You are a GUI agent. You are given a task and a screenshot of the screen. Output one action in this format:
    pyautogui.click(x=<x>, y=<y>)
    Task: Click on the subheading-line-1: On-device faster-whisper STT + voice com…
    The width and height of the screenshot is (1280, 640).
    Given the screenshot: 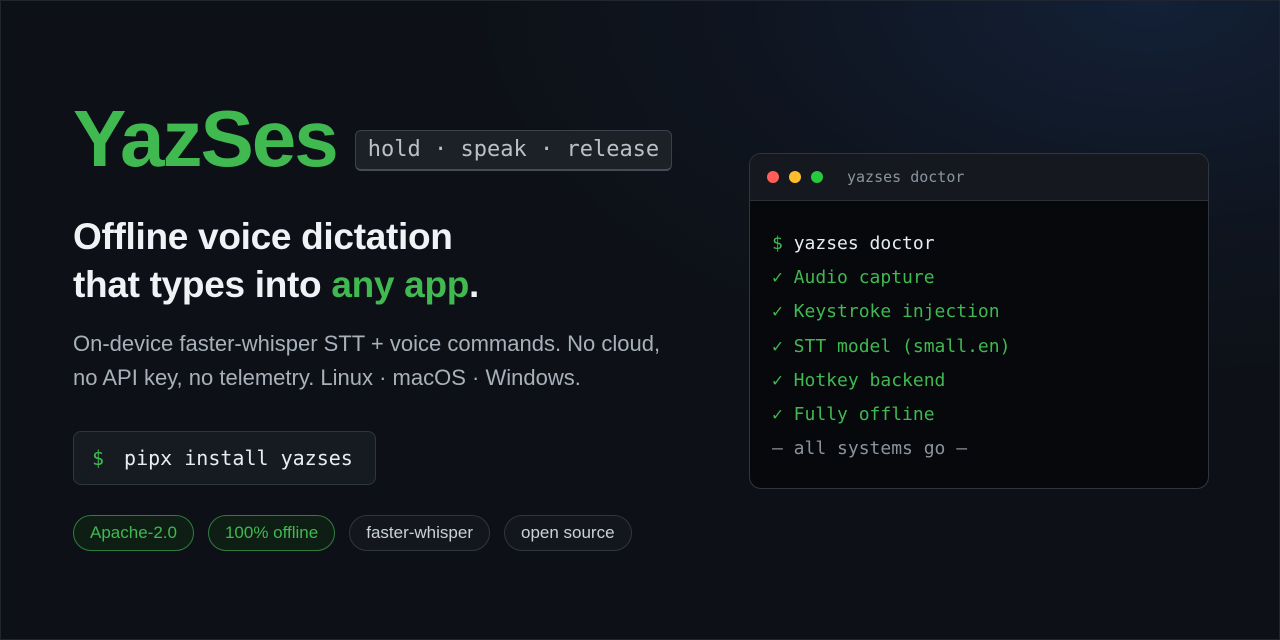 What is the action you would take?
    pyautogui.click(x=367, y=343)
    